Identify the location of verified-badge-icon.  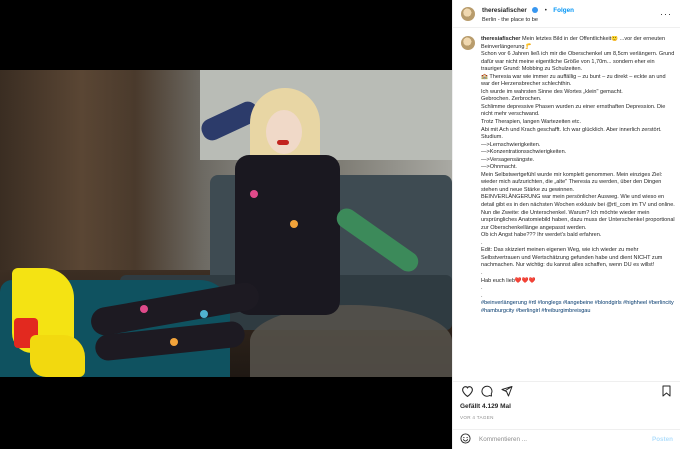
(535, 9).